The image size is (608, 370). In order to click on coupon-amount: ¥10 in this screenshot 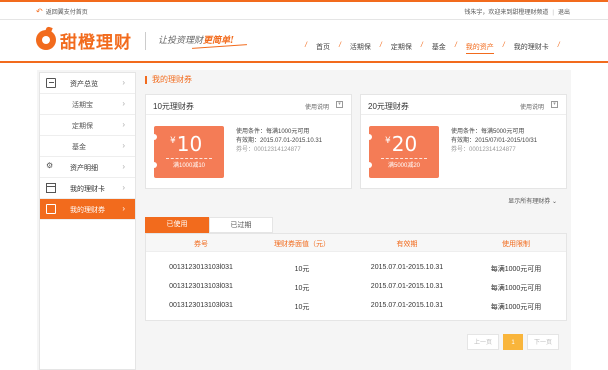, I will do `click(186, 144)`.